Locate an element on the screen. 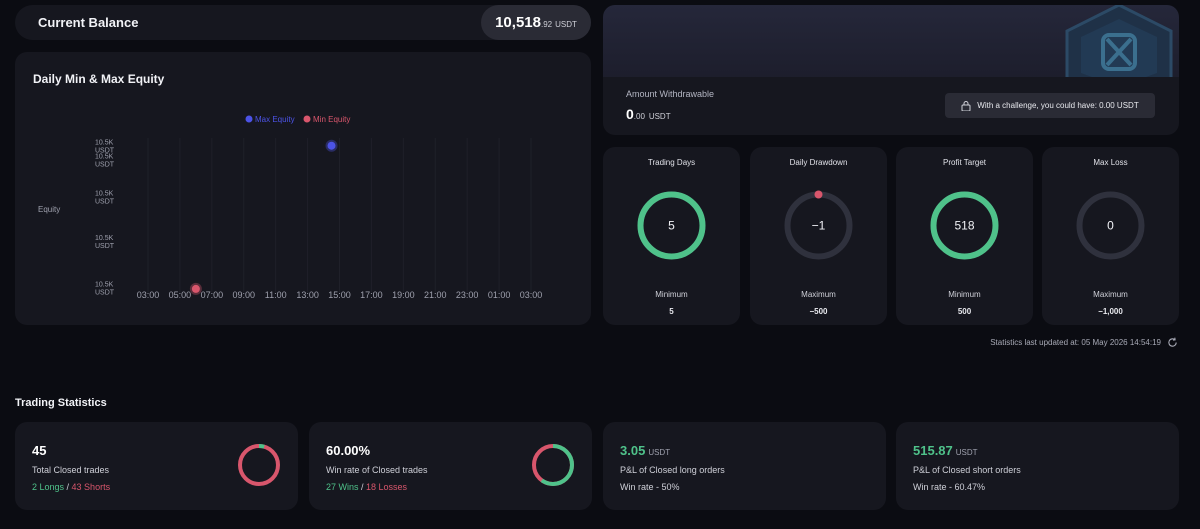 The image size is (1200, 529). stat-card-max-loss: Max Loss 0 Maximum −1,000 is located at coordinates (1110, 236).